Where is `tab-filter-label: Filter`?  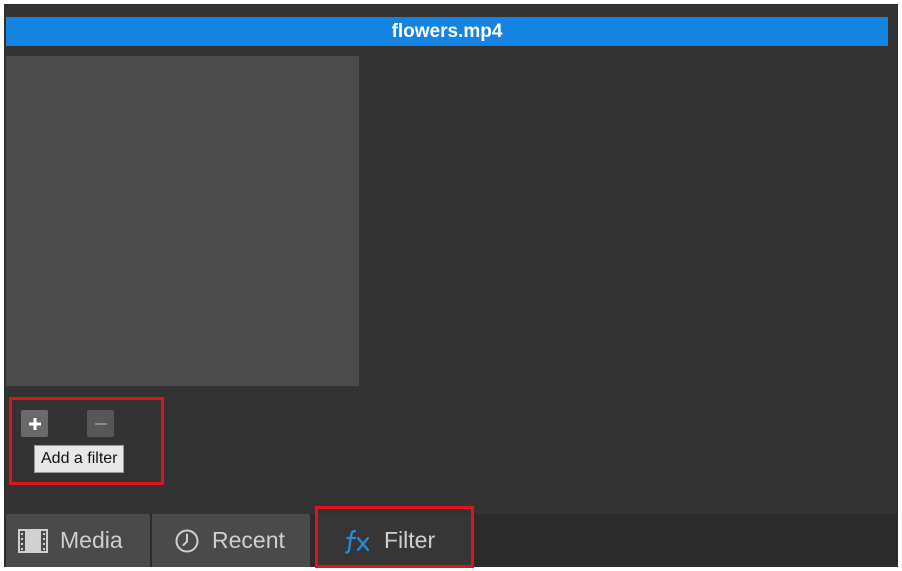
tab-filter-label: Filter is located at coordinates (410, 540).